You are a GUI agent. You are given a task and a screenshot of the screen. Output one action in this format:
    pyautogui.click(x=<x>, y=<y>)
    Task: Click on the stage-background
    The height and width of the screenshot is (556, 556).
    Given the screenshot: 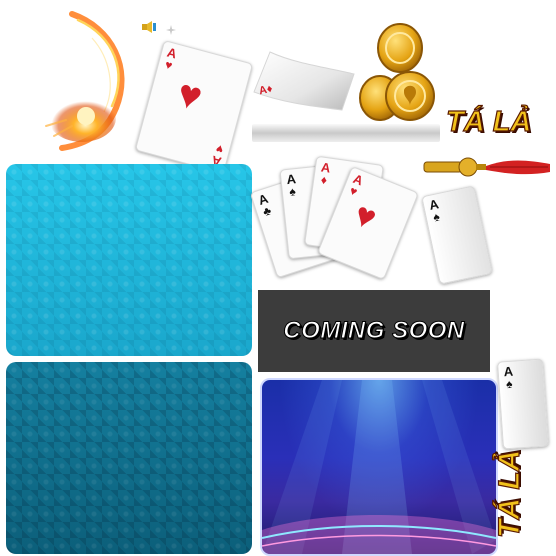 What is the action you would take?
    pyautogui.click(x=379, y=467)
    